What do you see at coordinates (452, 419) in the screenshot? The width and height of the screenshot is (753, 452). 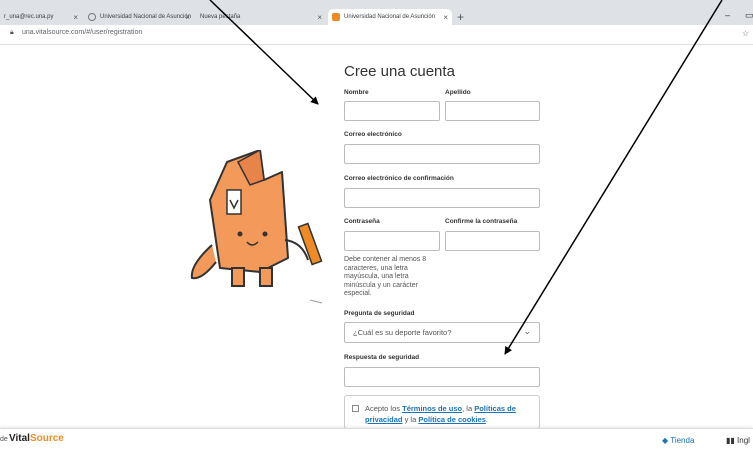 I see `cookies-link: Política de cookies` at bounding box center [452, 419].